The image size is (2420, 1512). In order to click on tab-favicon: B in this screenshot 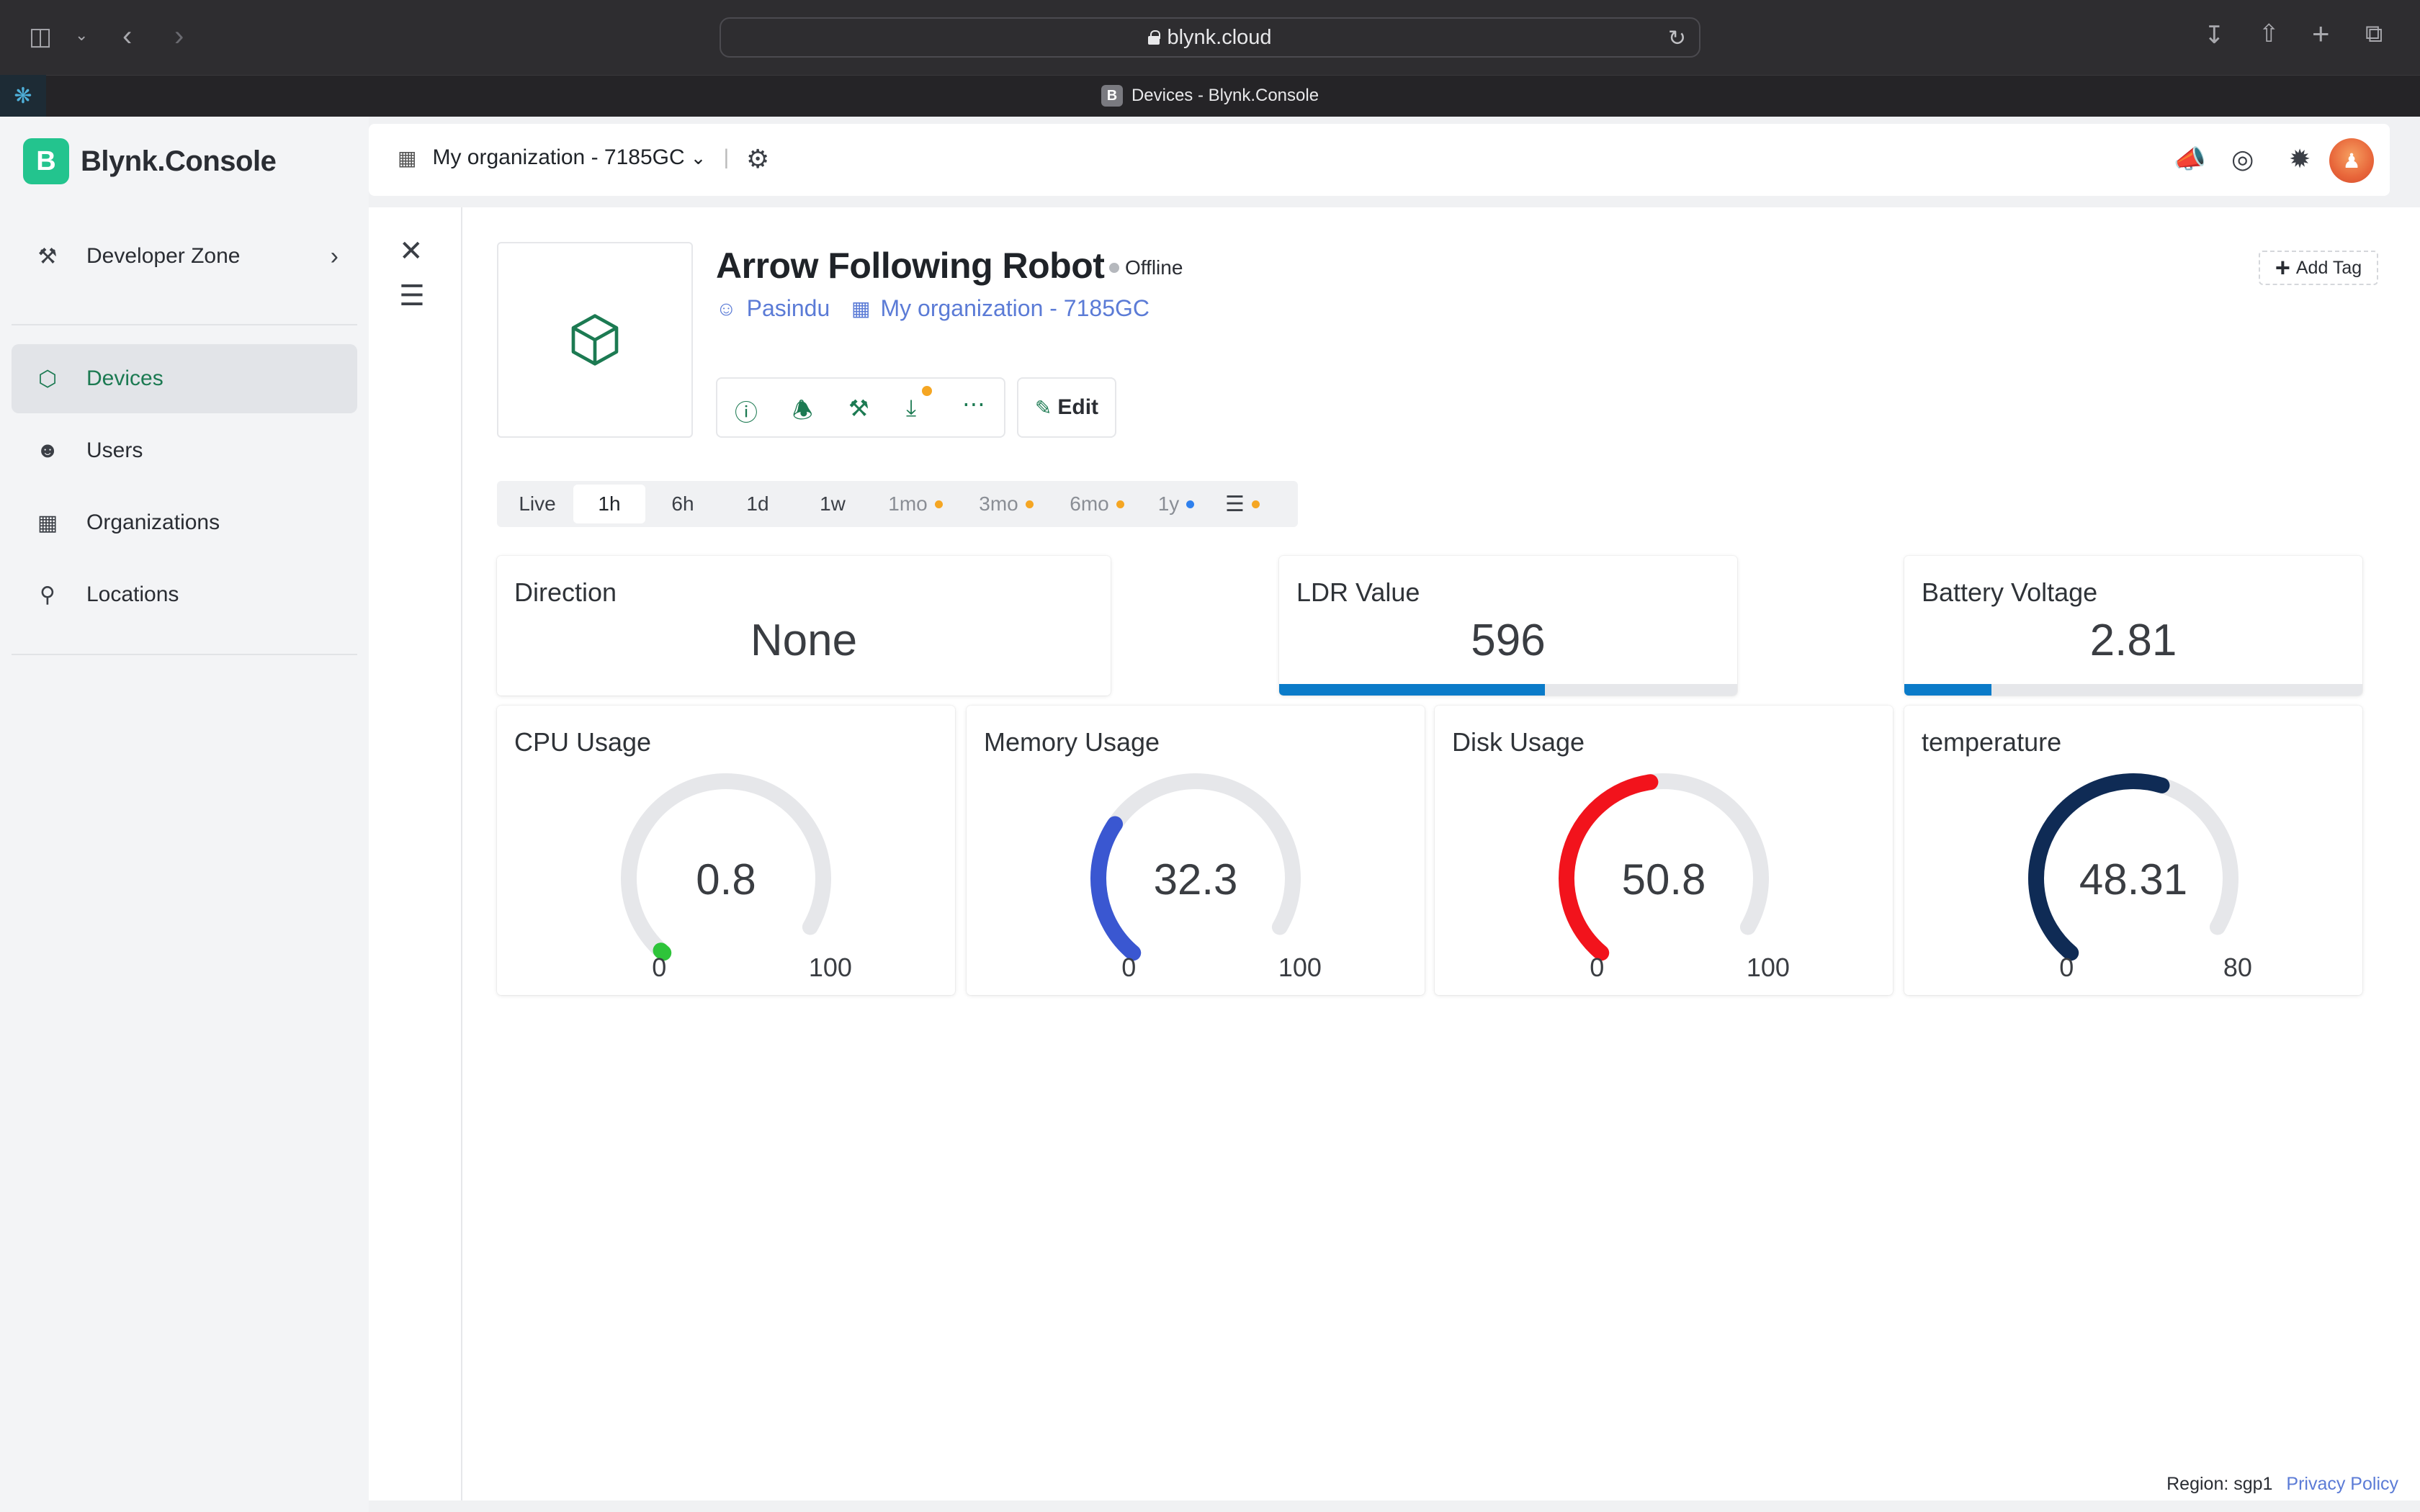, I will do `click(1112, 96)`.